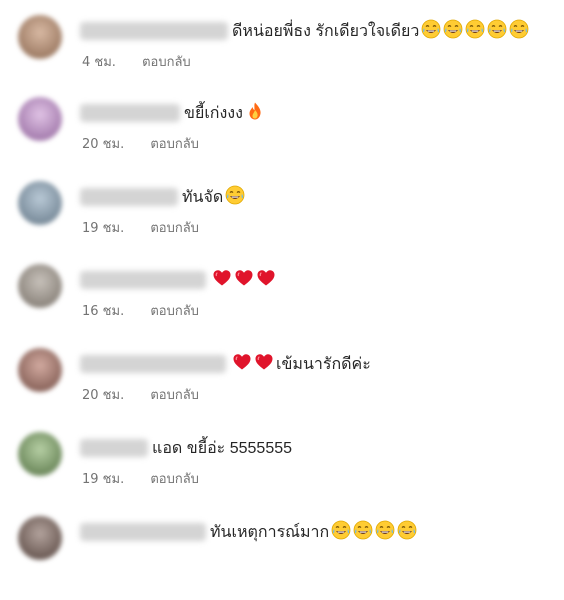  What do you see at coordinates (213, 113) in the screenshot?
I see `comment-text: ขยี้เก่งงง` at bounding box center [213, 113].